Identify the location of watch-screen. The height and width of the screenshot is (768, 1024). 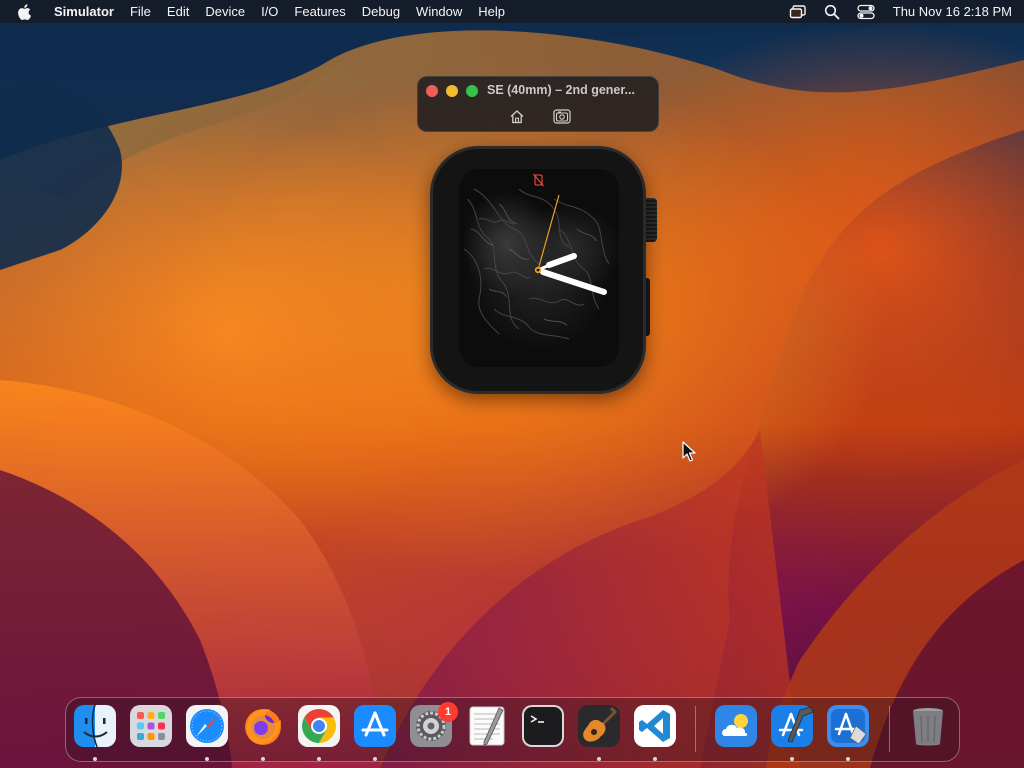
(539, 268).